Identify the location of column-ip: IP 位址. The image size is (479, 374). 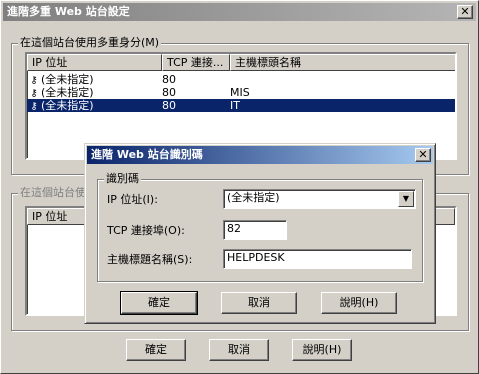
(94, 62).